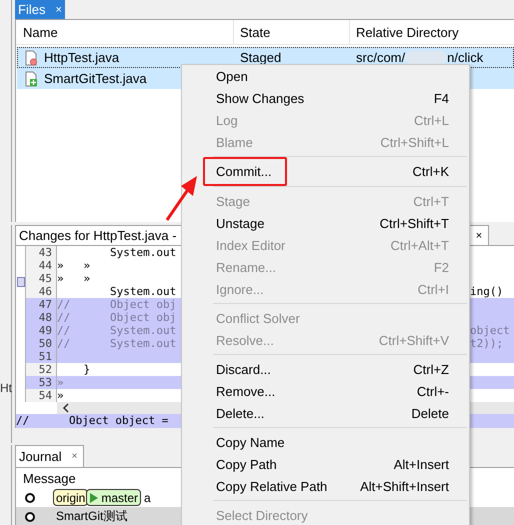 This screenshot has height=525, width=514. Describe the element at coordinates (41, 369) in the screenshot. I see `line-number: 52` at that location.